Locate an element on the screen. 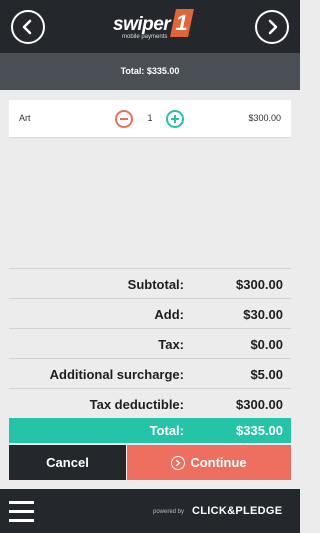 The image size is (320, 533). arrow-right-icon is located at coordinates (273, 27).